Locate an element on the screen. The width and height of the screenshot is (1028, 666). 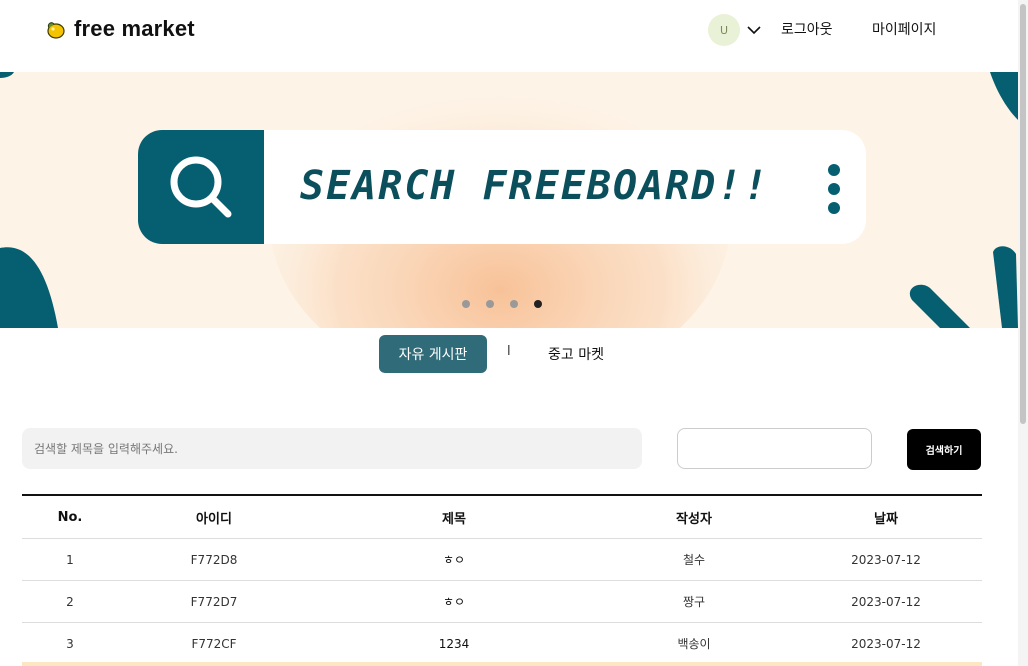
header-date: 날짜 is located at coordinates (886, 519).